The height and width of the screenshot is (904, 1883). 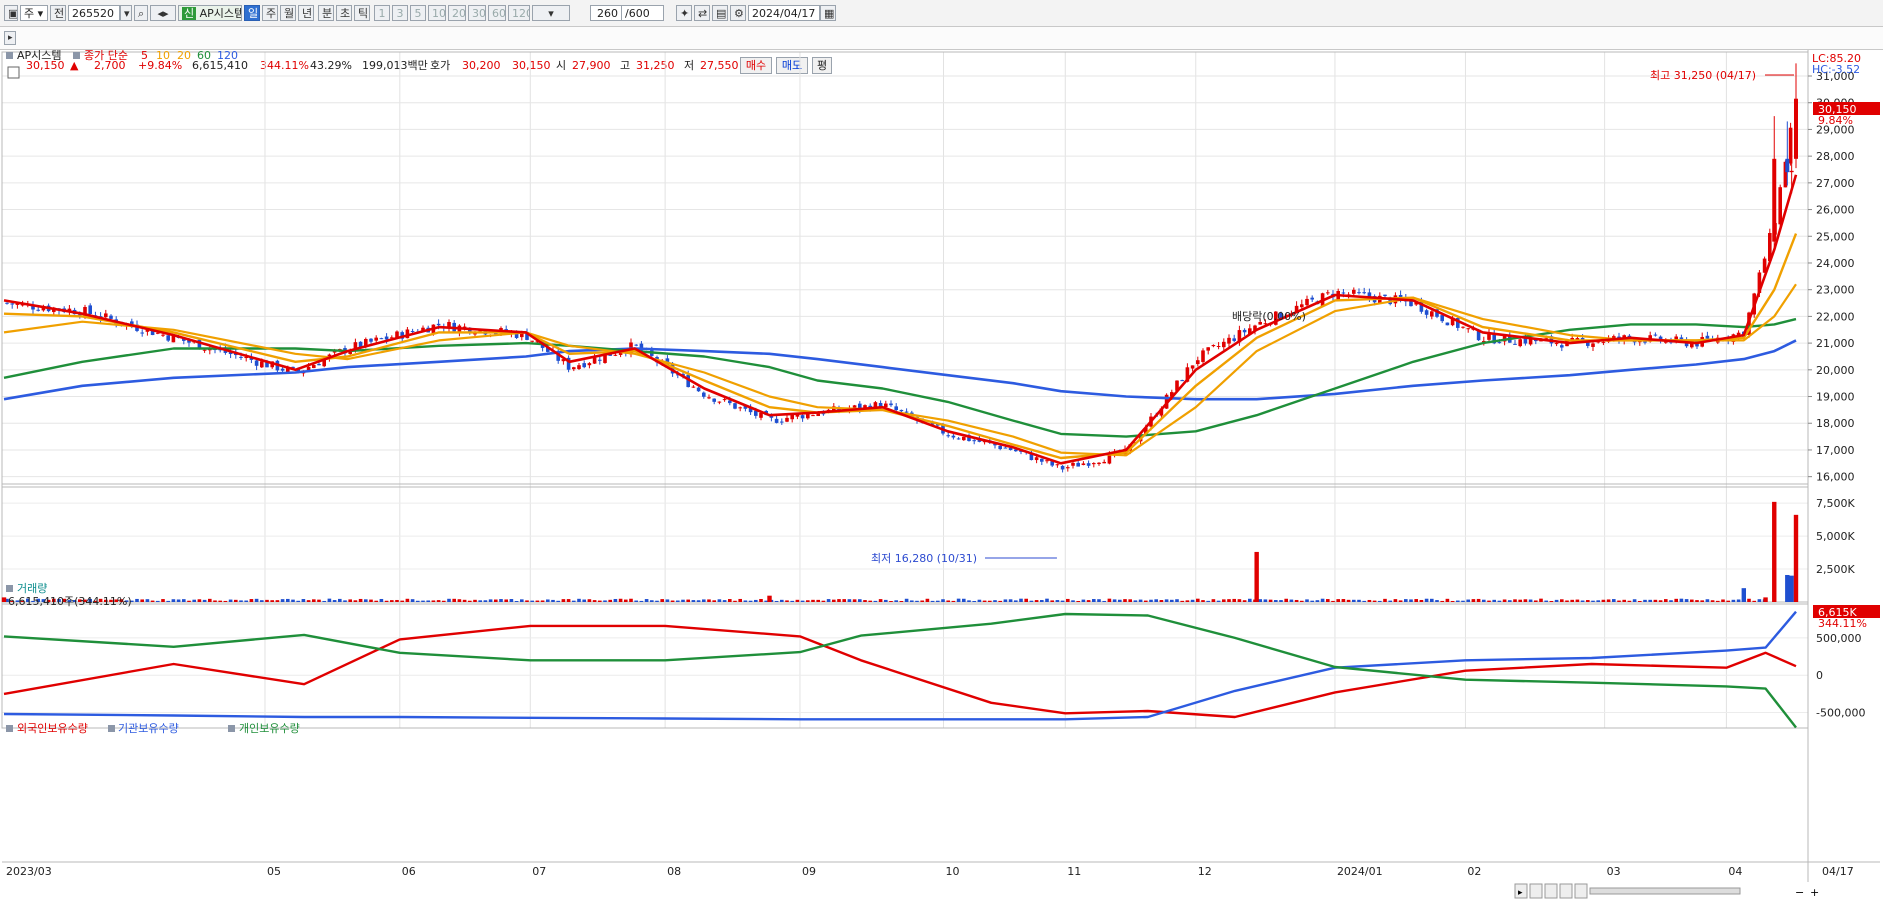 I want to click on compare-icon: ⇄, so click(x=702, y=13).